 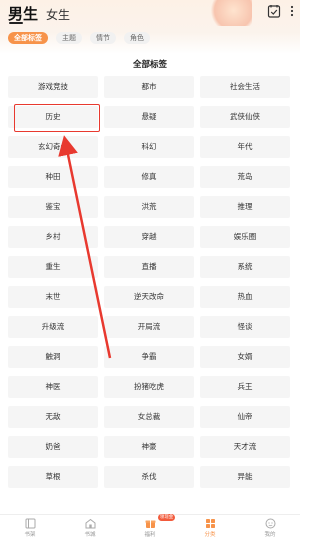 What do you see at coordinates (90, 535) in the screenshot?
I see `tabbar-label: 书城` at bounding box center [90, 535].